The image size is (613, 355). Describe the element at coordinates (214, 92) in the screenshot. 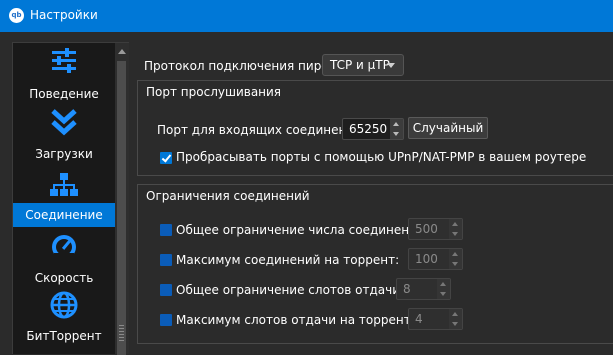

I see `group-title: Порт прослушивания` at that location.